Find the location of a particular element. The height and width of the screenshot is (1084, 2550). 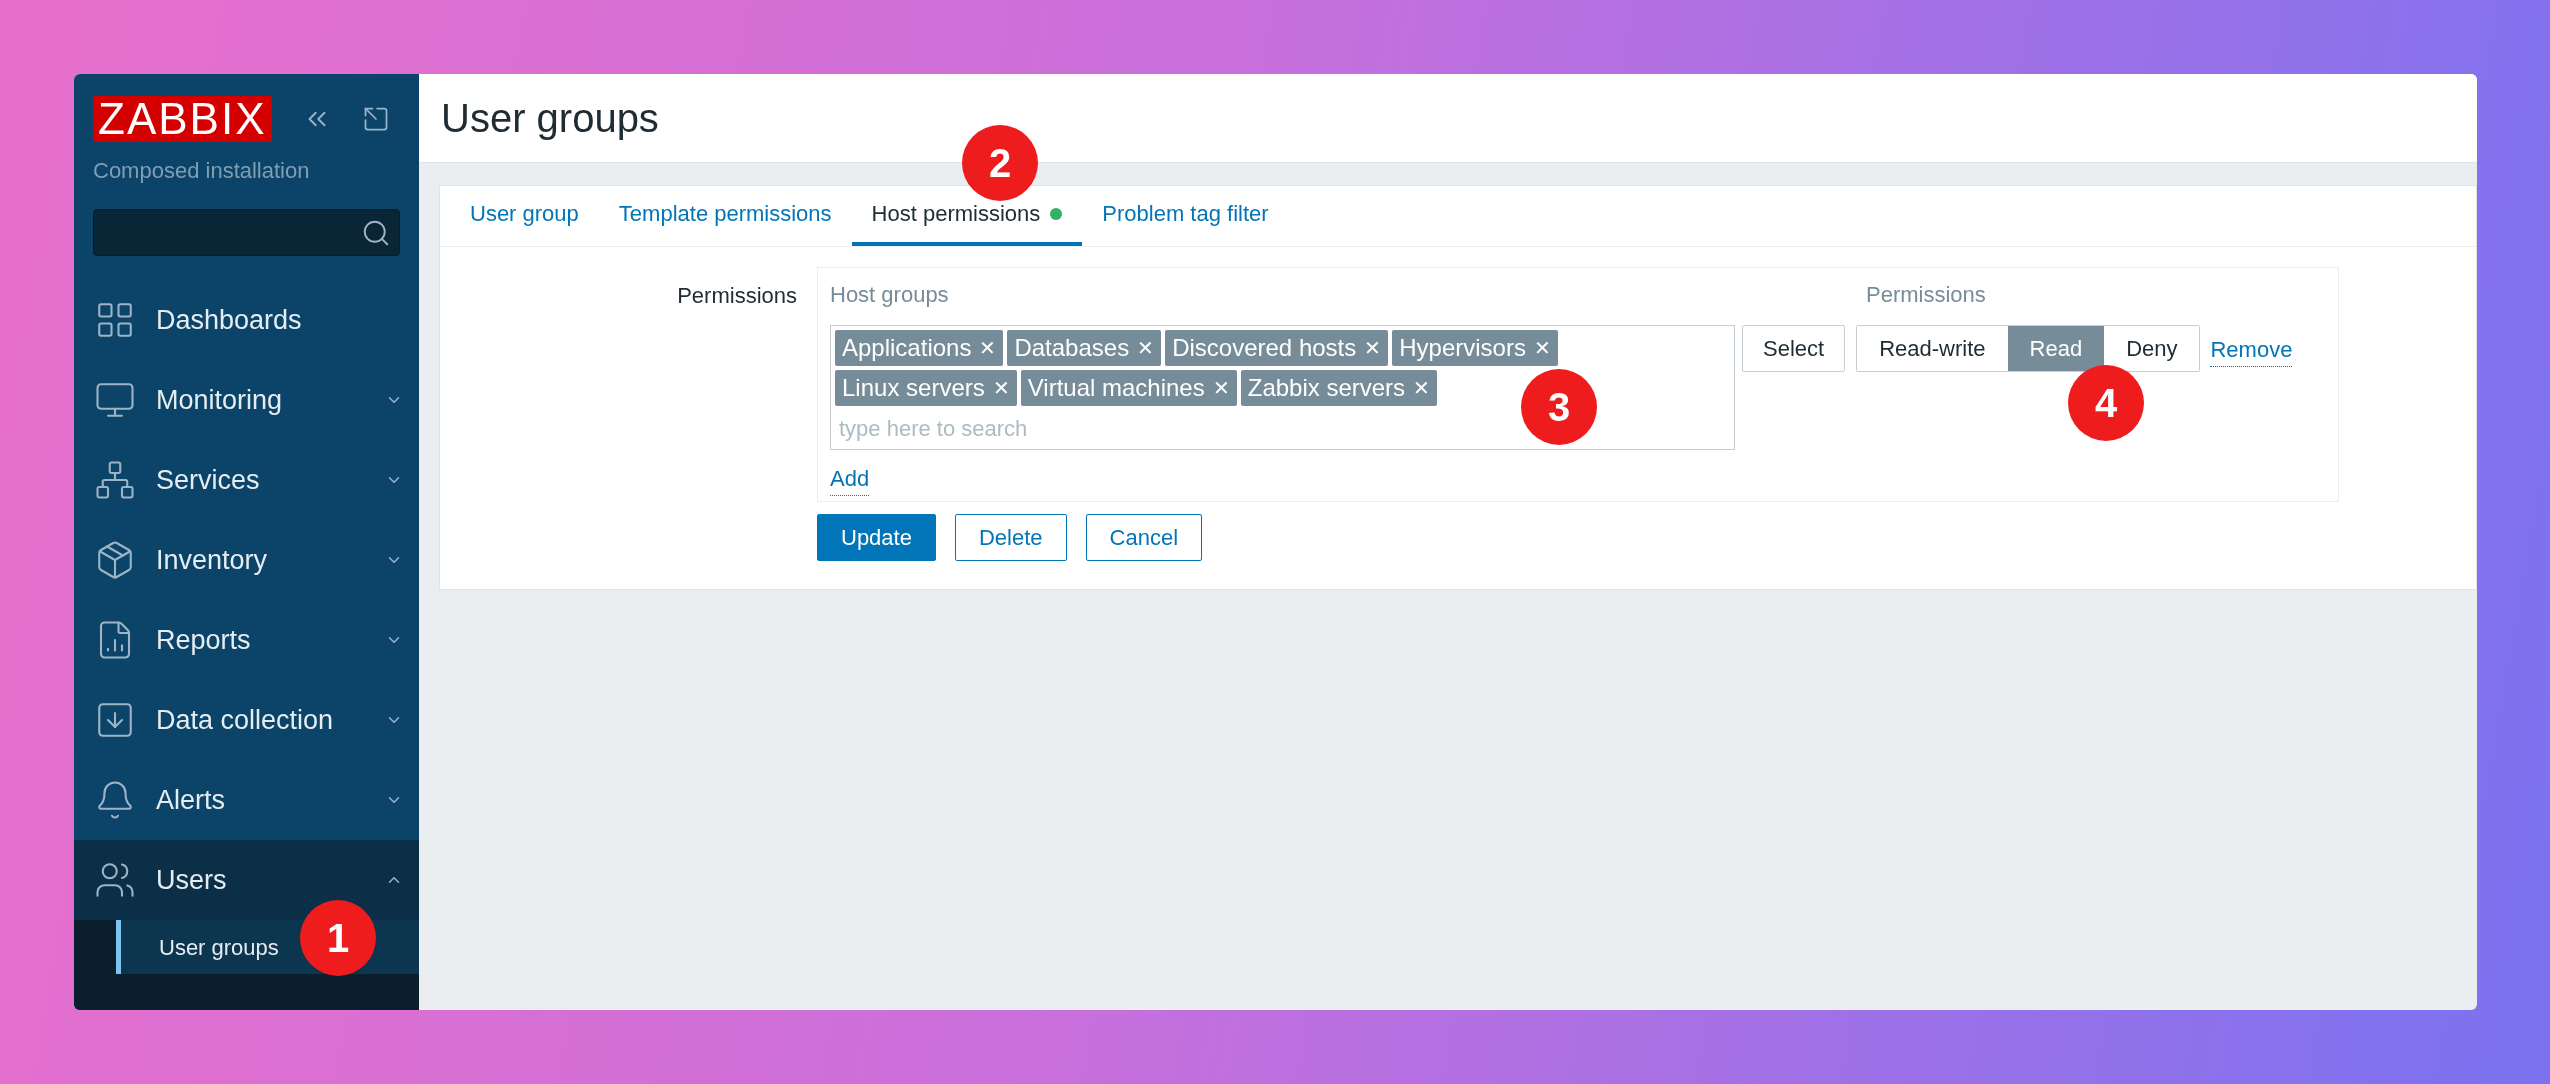

search-field is located at coordinates (246, 232).